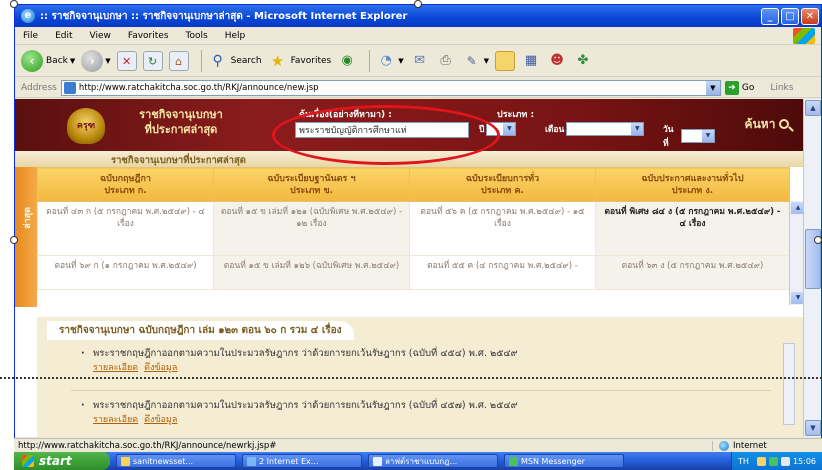 Image resolution: width=822 pixels, height=470 pixels. I want to click on table-cell: ตอนที่ ๕๕ ค (๔ กรกฎาคม พ.ศ.๒๕๔๙) -, so click(502, 272).